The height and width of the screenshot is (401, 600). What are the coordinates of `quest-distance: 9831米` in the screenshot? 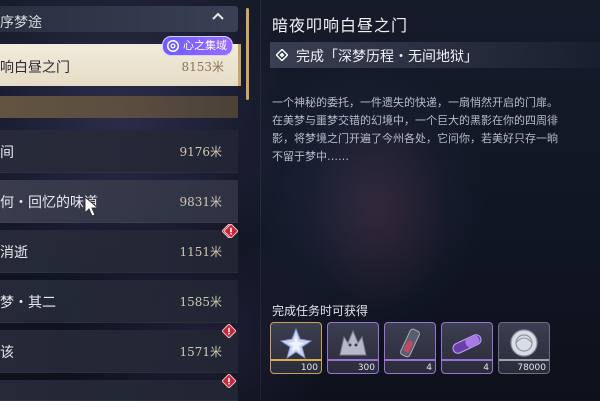 It's located at (200, 202).